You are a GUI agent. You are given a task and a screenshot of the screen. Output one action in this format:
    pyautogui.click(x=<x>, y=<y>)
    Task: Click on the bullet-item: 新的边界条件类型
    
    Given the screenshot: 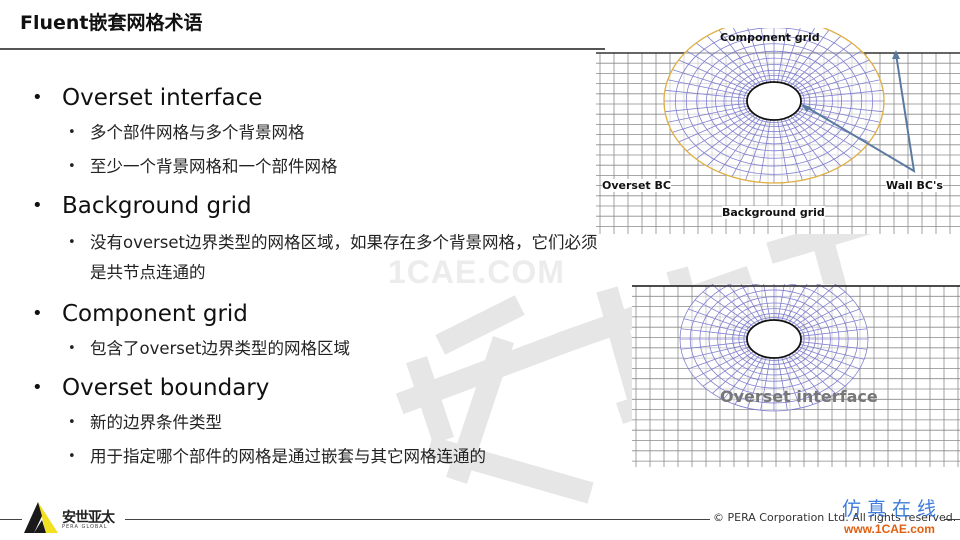 What is the action you would take?
    pyautogui.click(x=330, y=423)
    